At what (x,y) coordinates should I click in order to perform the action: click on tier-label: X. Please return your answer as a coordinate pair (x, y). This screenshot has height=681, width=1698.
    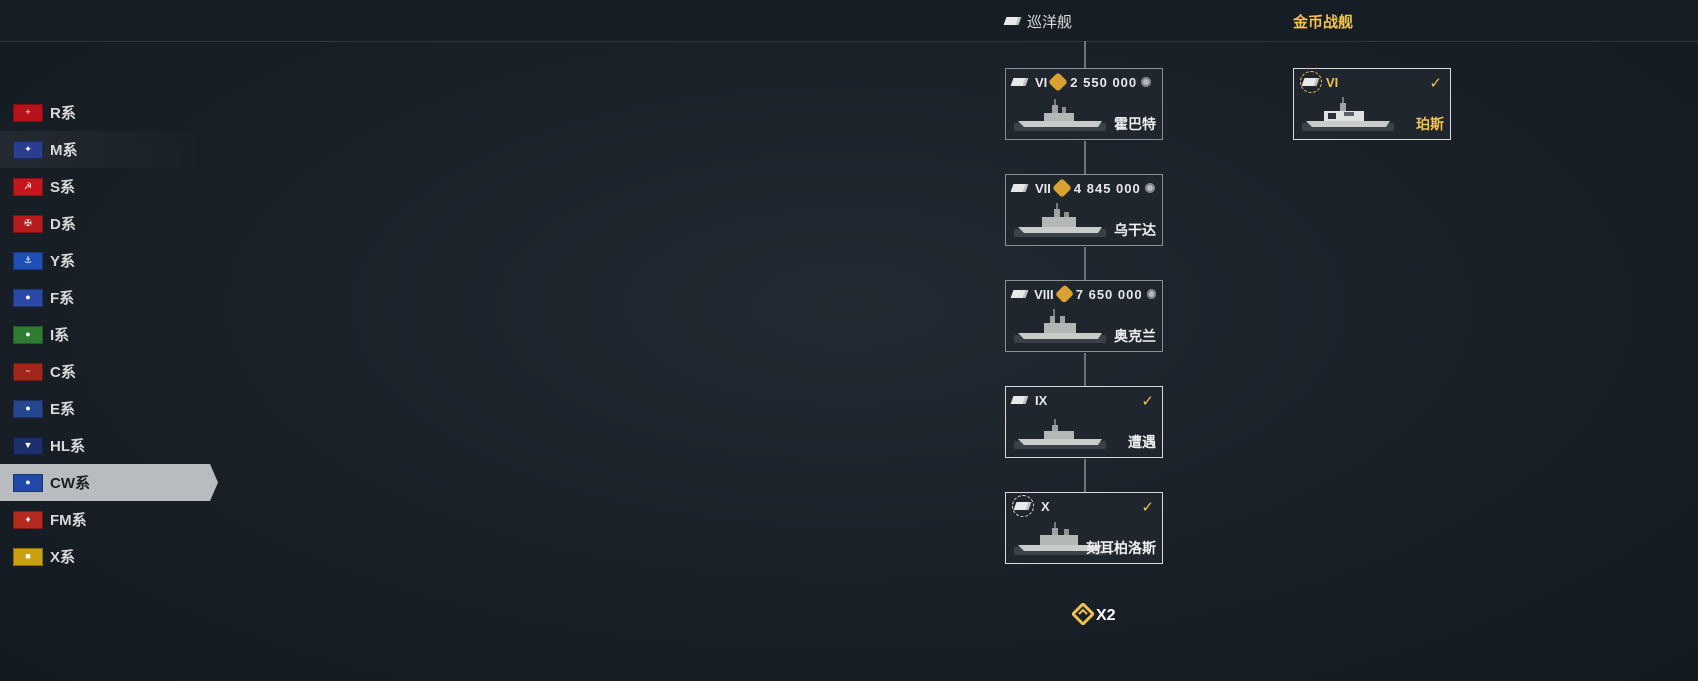
    Looking at the image, I should click on (1045, 506).